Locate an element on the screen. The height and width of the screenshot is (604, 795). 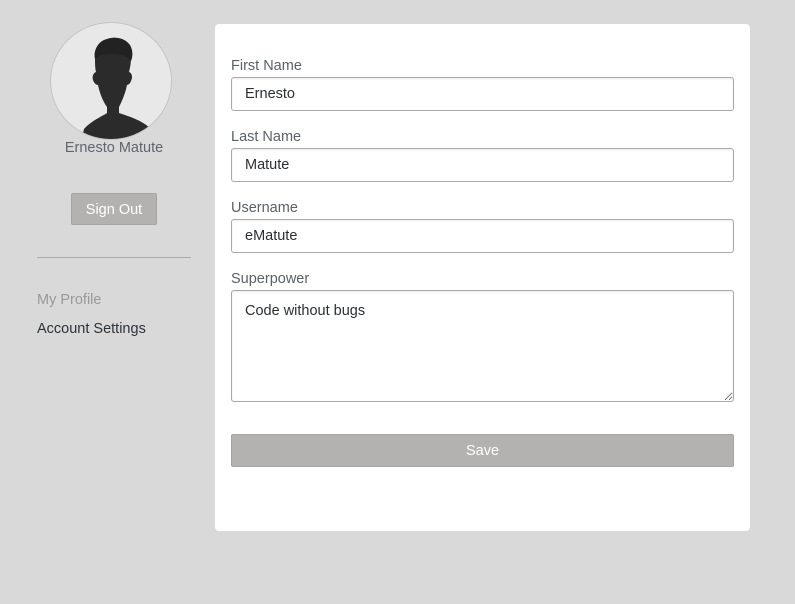
user-silhouette-icon is located at coordinates (118, 88).